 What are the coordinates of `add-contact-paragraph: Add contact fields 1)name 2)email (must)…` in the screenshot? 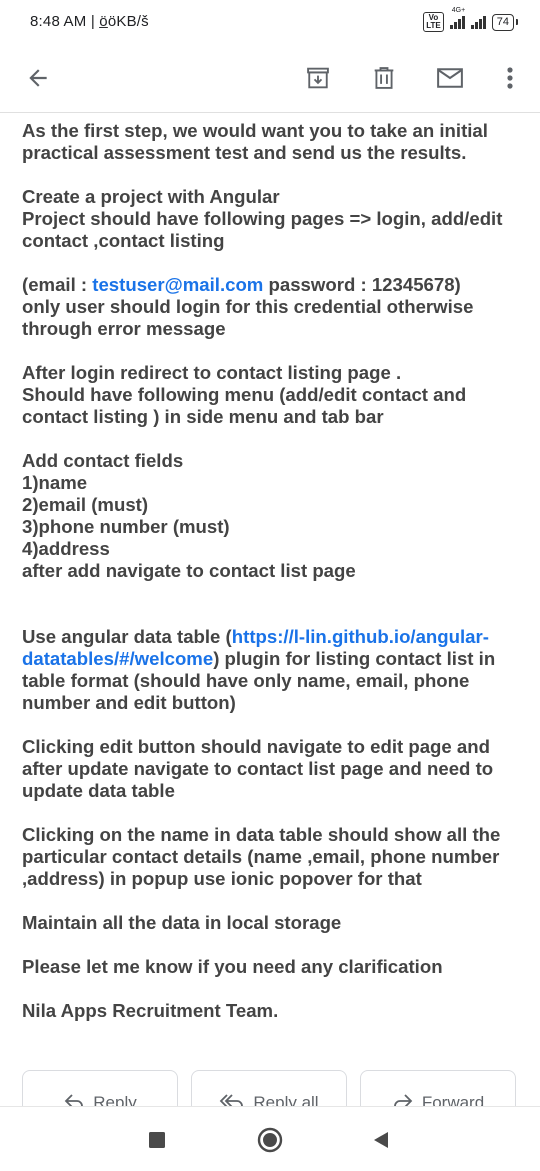 It's located at (267, 516).